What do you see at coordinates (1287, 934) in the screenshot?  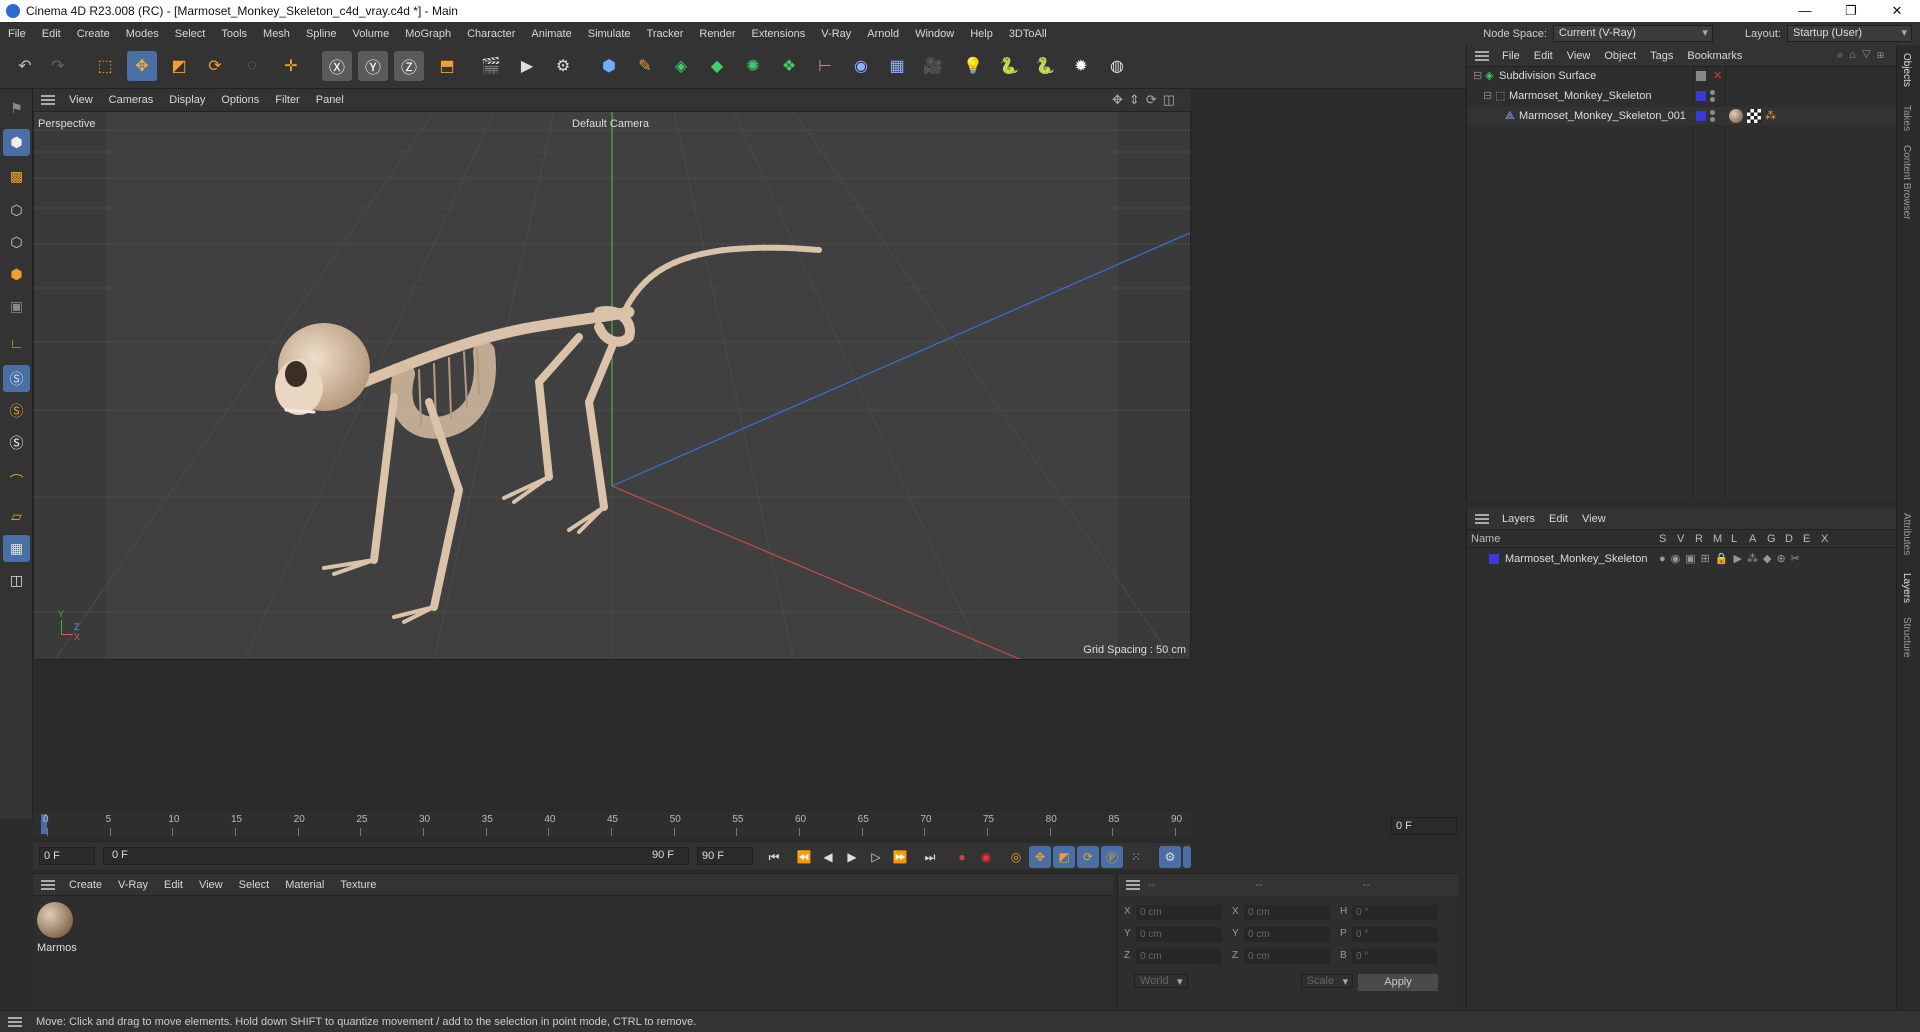 I see `size-y-field: 0 cm` at bounding box center [1287, 934].